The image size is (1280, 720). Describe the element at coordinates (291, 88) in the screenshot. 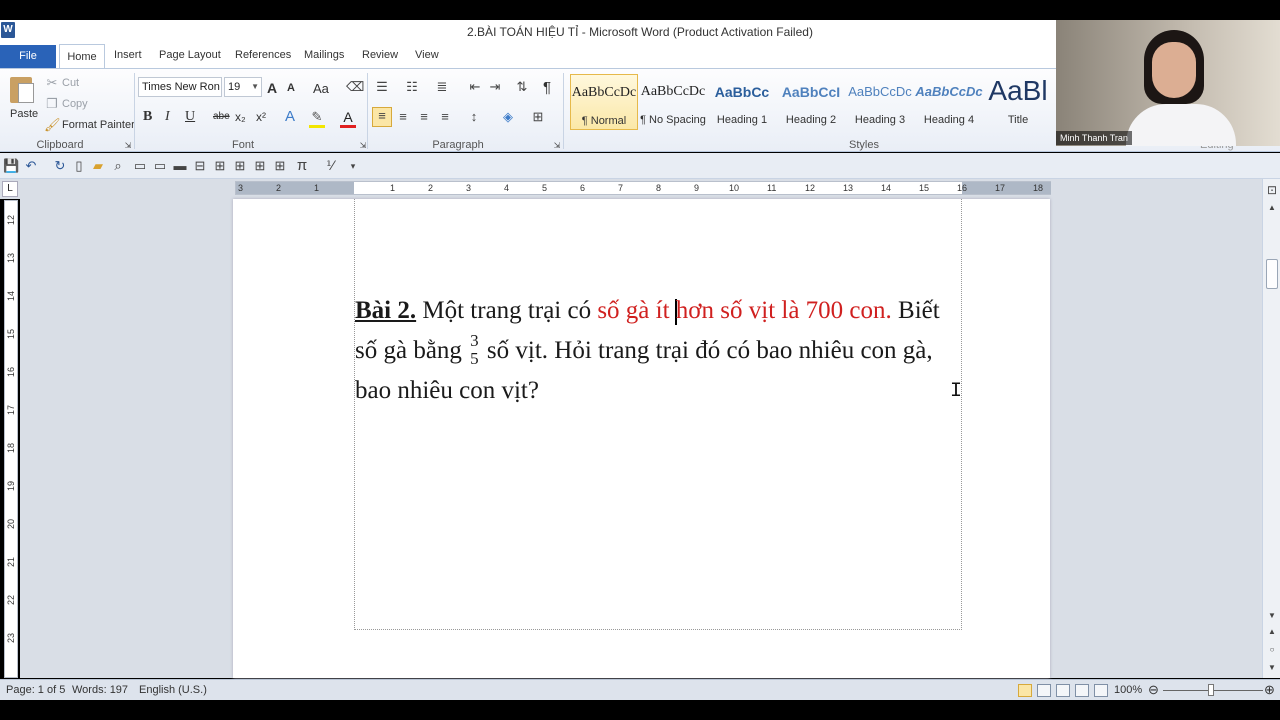

I see `shrink-font-button: A` at that location.